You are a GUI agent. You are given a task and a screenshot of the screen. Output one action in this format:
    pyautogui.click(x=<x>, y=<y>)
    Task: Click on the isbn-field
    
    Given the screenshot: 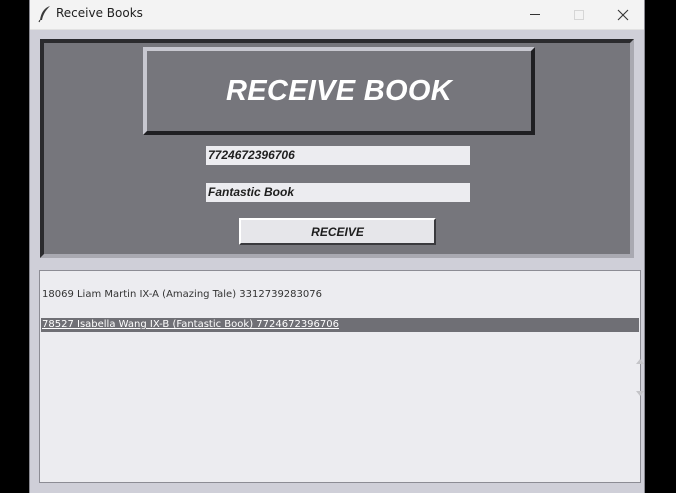 What is the action you would take?
    pyautogui.click(x=338, y=155)
    